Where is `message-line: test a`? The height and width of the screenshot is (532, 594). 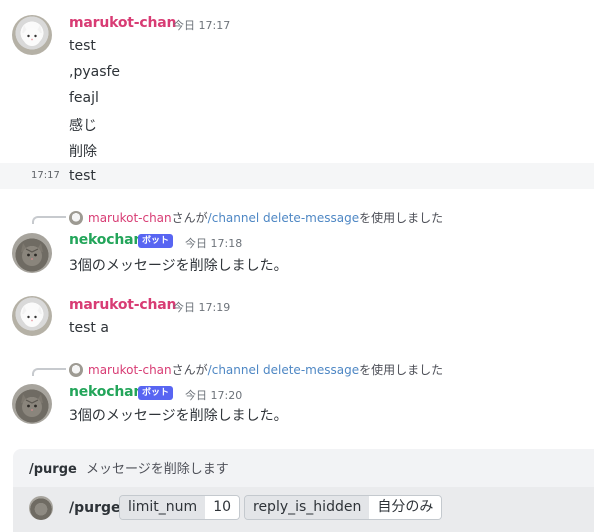 message-line: test a is located at coordinates (89, 328).